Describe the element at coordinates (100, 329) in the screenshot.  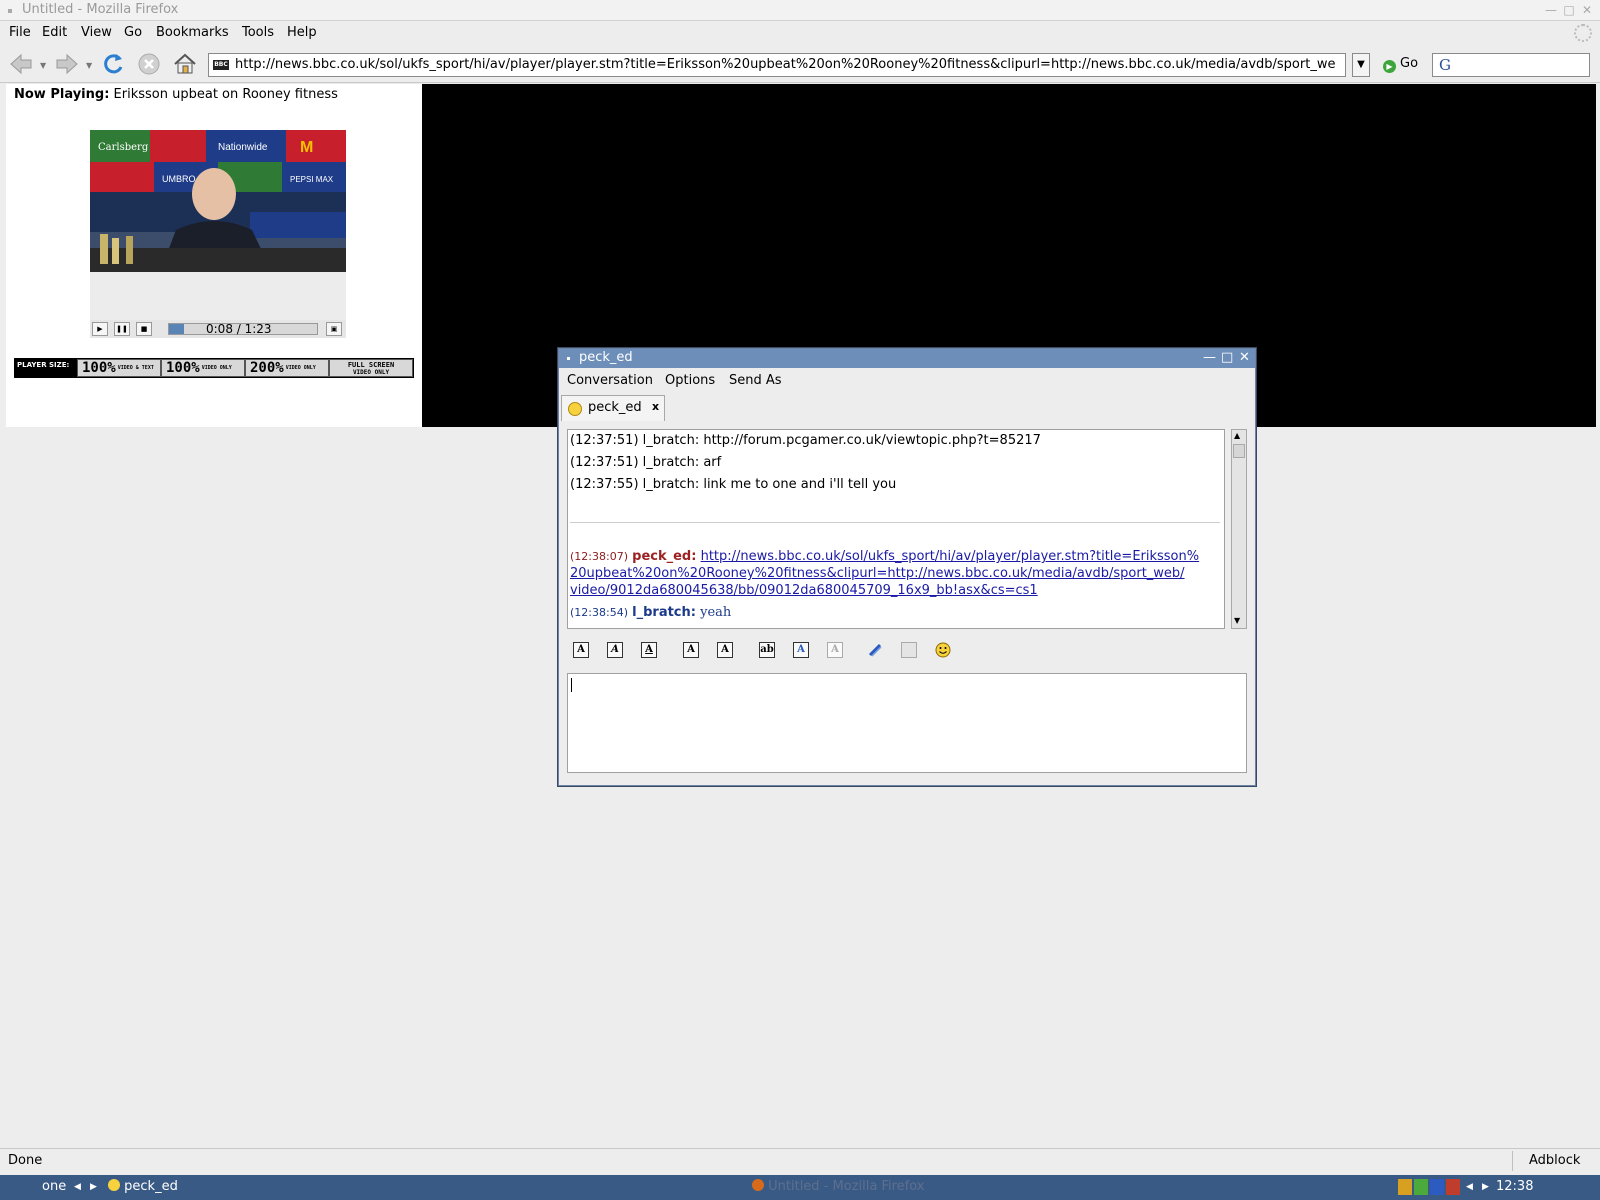
I see `play-icon: ▶` at that location.